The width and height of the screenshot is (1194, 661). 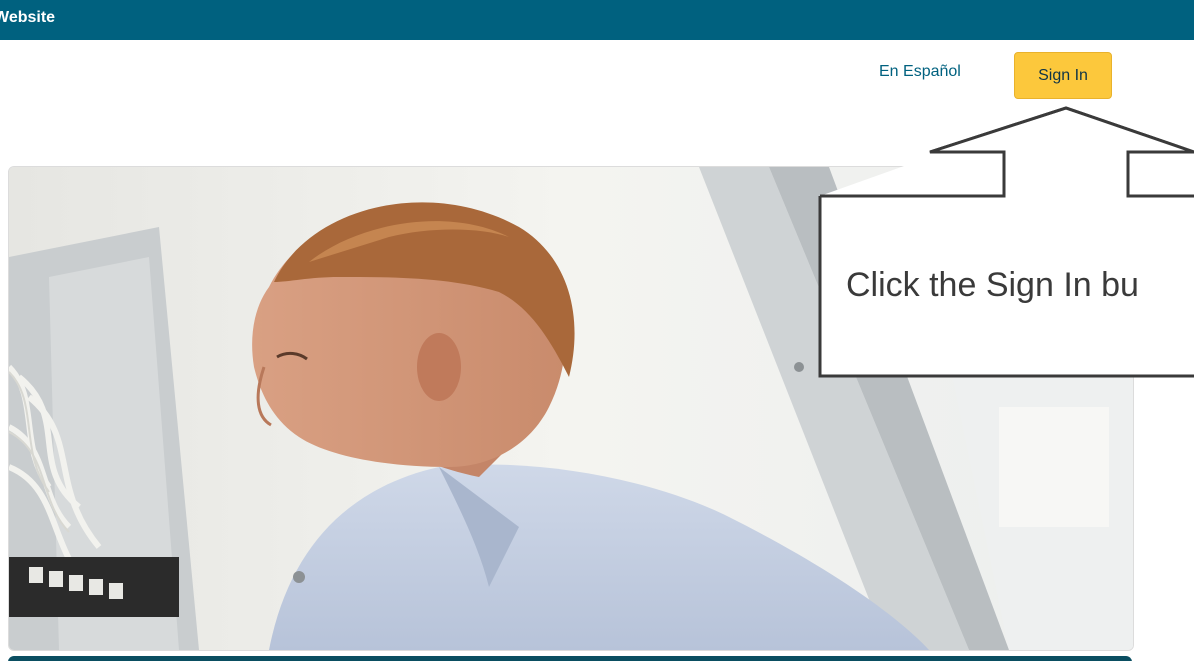 What do you see at coordinates (920, 72) in the screenshot?
I see `language-link-spanish: En Español` at bounding box center [920, 72].